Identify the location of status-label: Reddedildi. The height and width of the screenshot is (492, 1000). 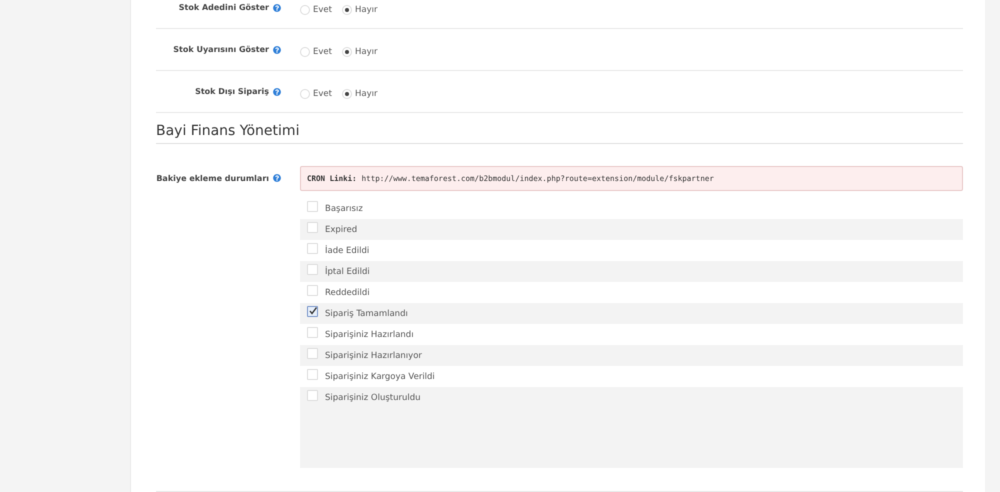
(347, 293).